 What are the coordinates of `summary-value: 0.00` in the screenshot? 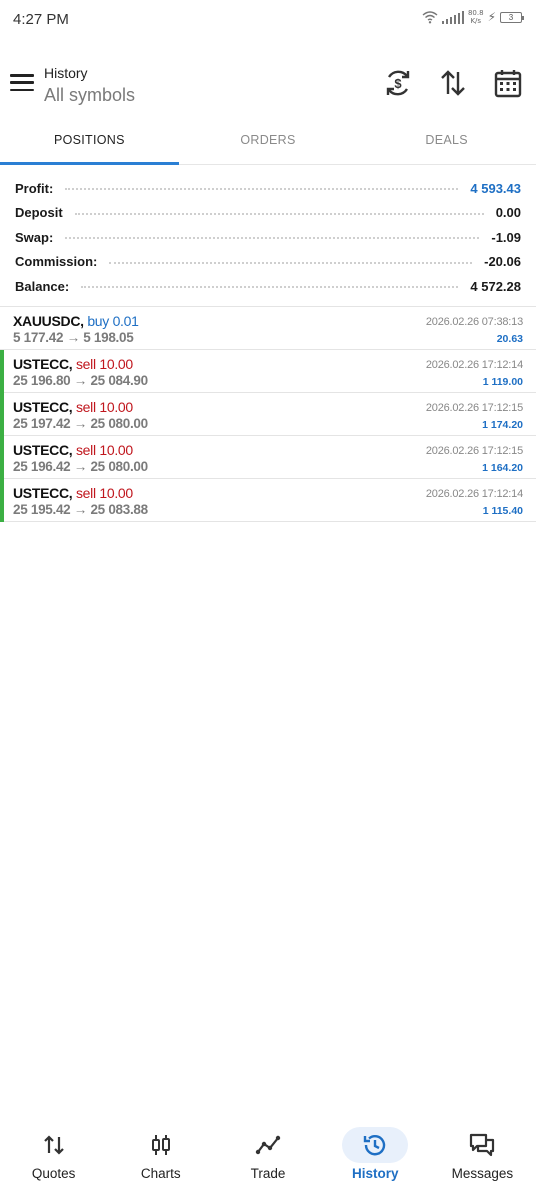 It's located at (508, 213).